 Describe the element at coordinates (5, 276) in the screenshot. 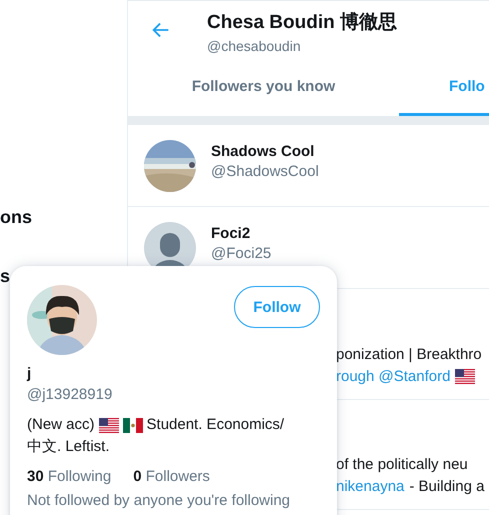

I see `sidebar-item: s` at that location.